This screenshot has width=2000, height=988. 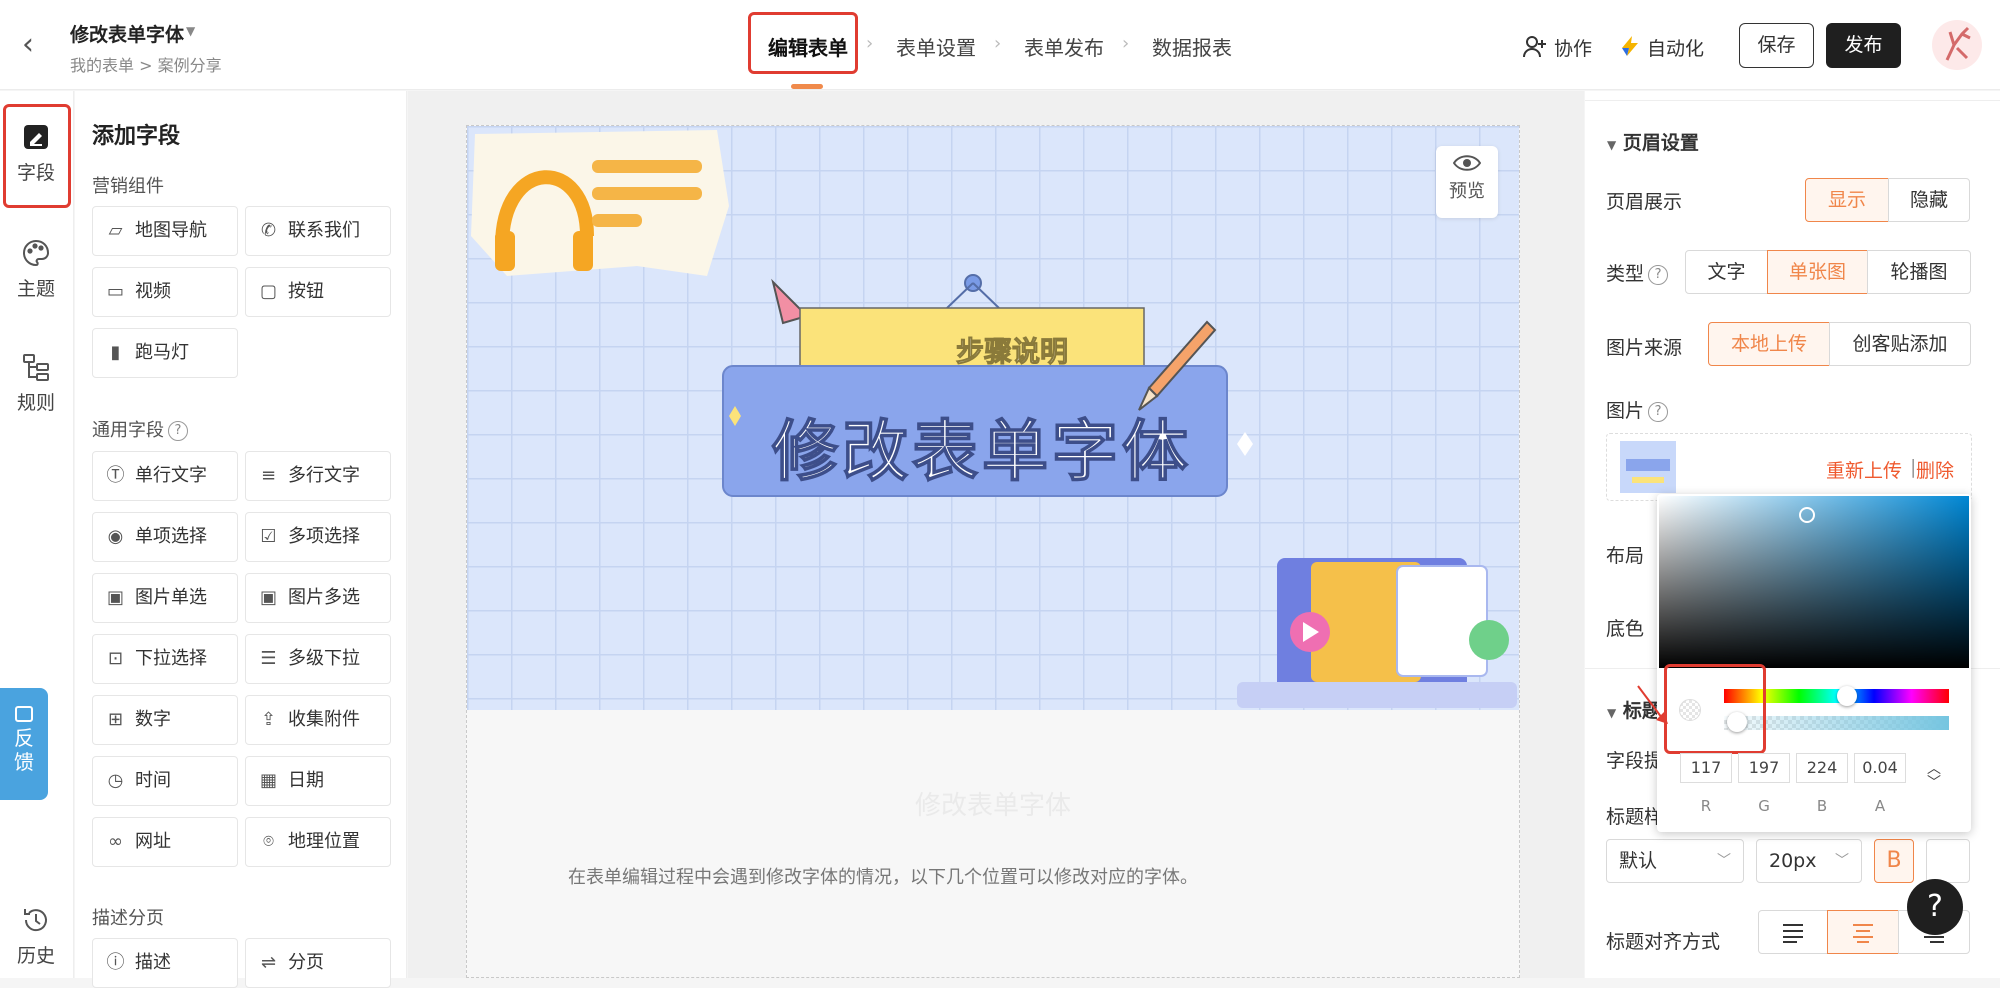 I want to click on left-rail, so click(x=37, y=534).